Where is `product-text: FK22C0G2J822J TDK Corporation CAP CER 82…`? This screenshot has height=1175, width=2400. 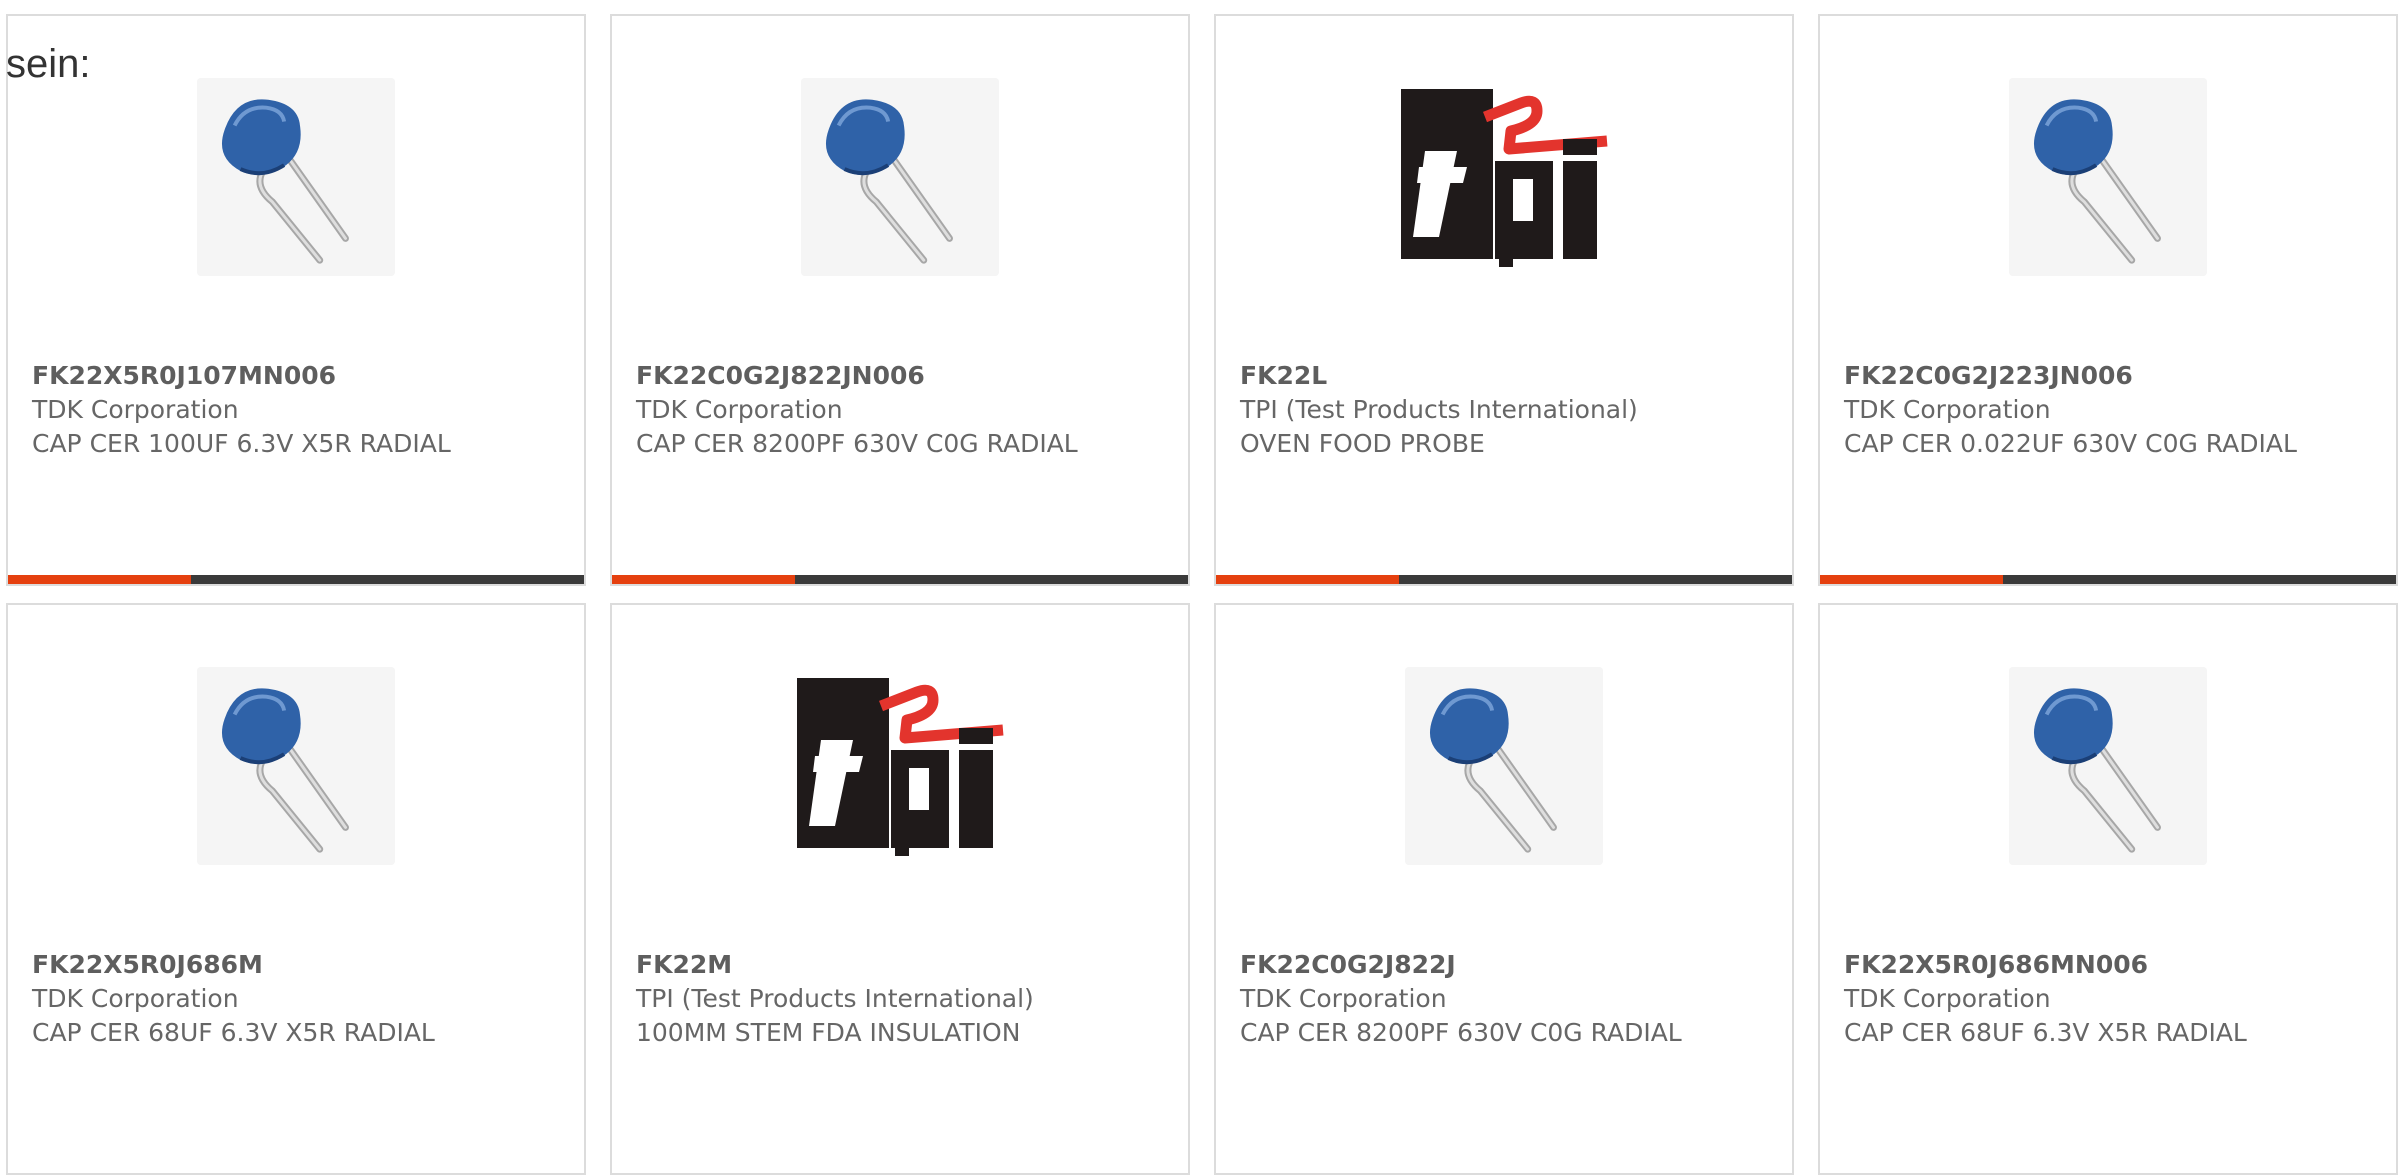 product-text: FK22C0G2J822J TDK Corporation CAP CER 82… is located at coordinates (1498, 999).